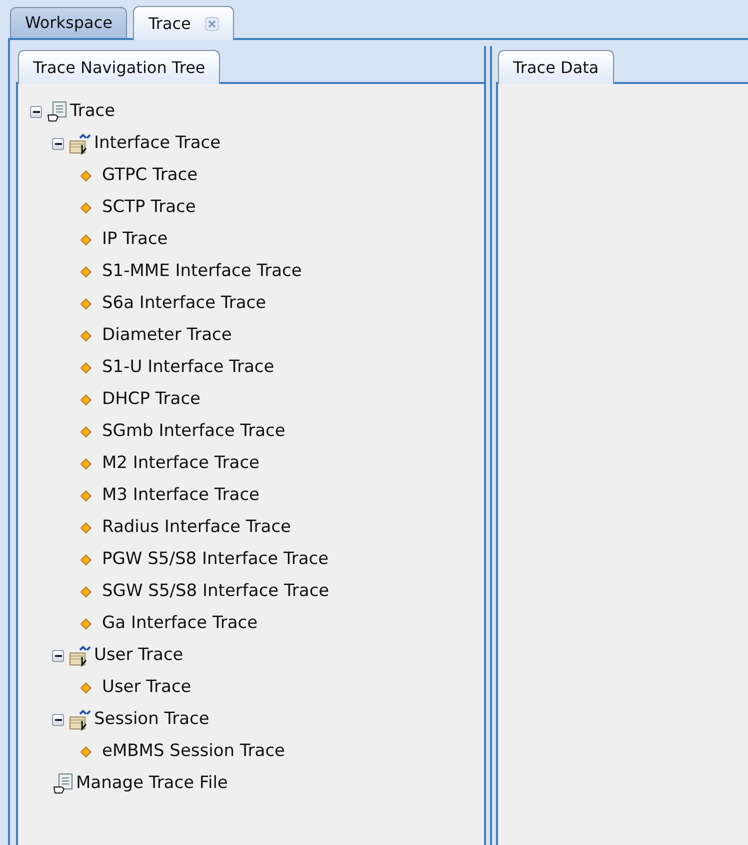 This screenshot has width=748, height=845. Describe the element at coordinates (152, 720) in the screenshot. I see `tree-item: Session Trace` at that location.